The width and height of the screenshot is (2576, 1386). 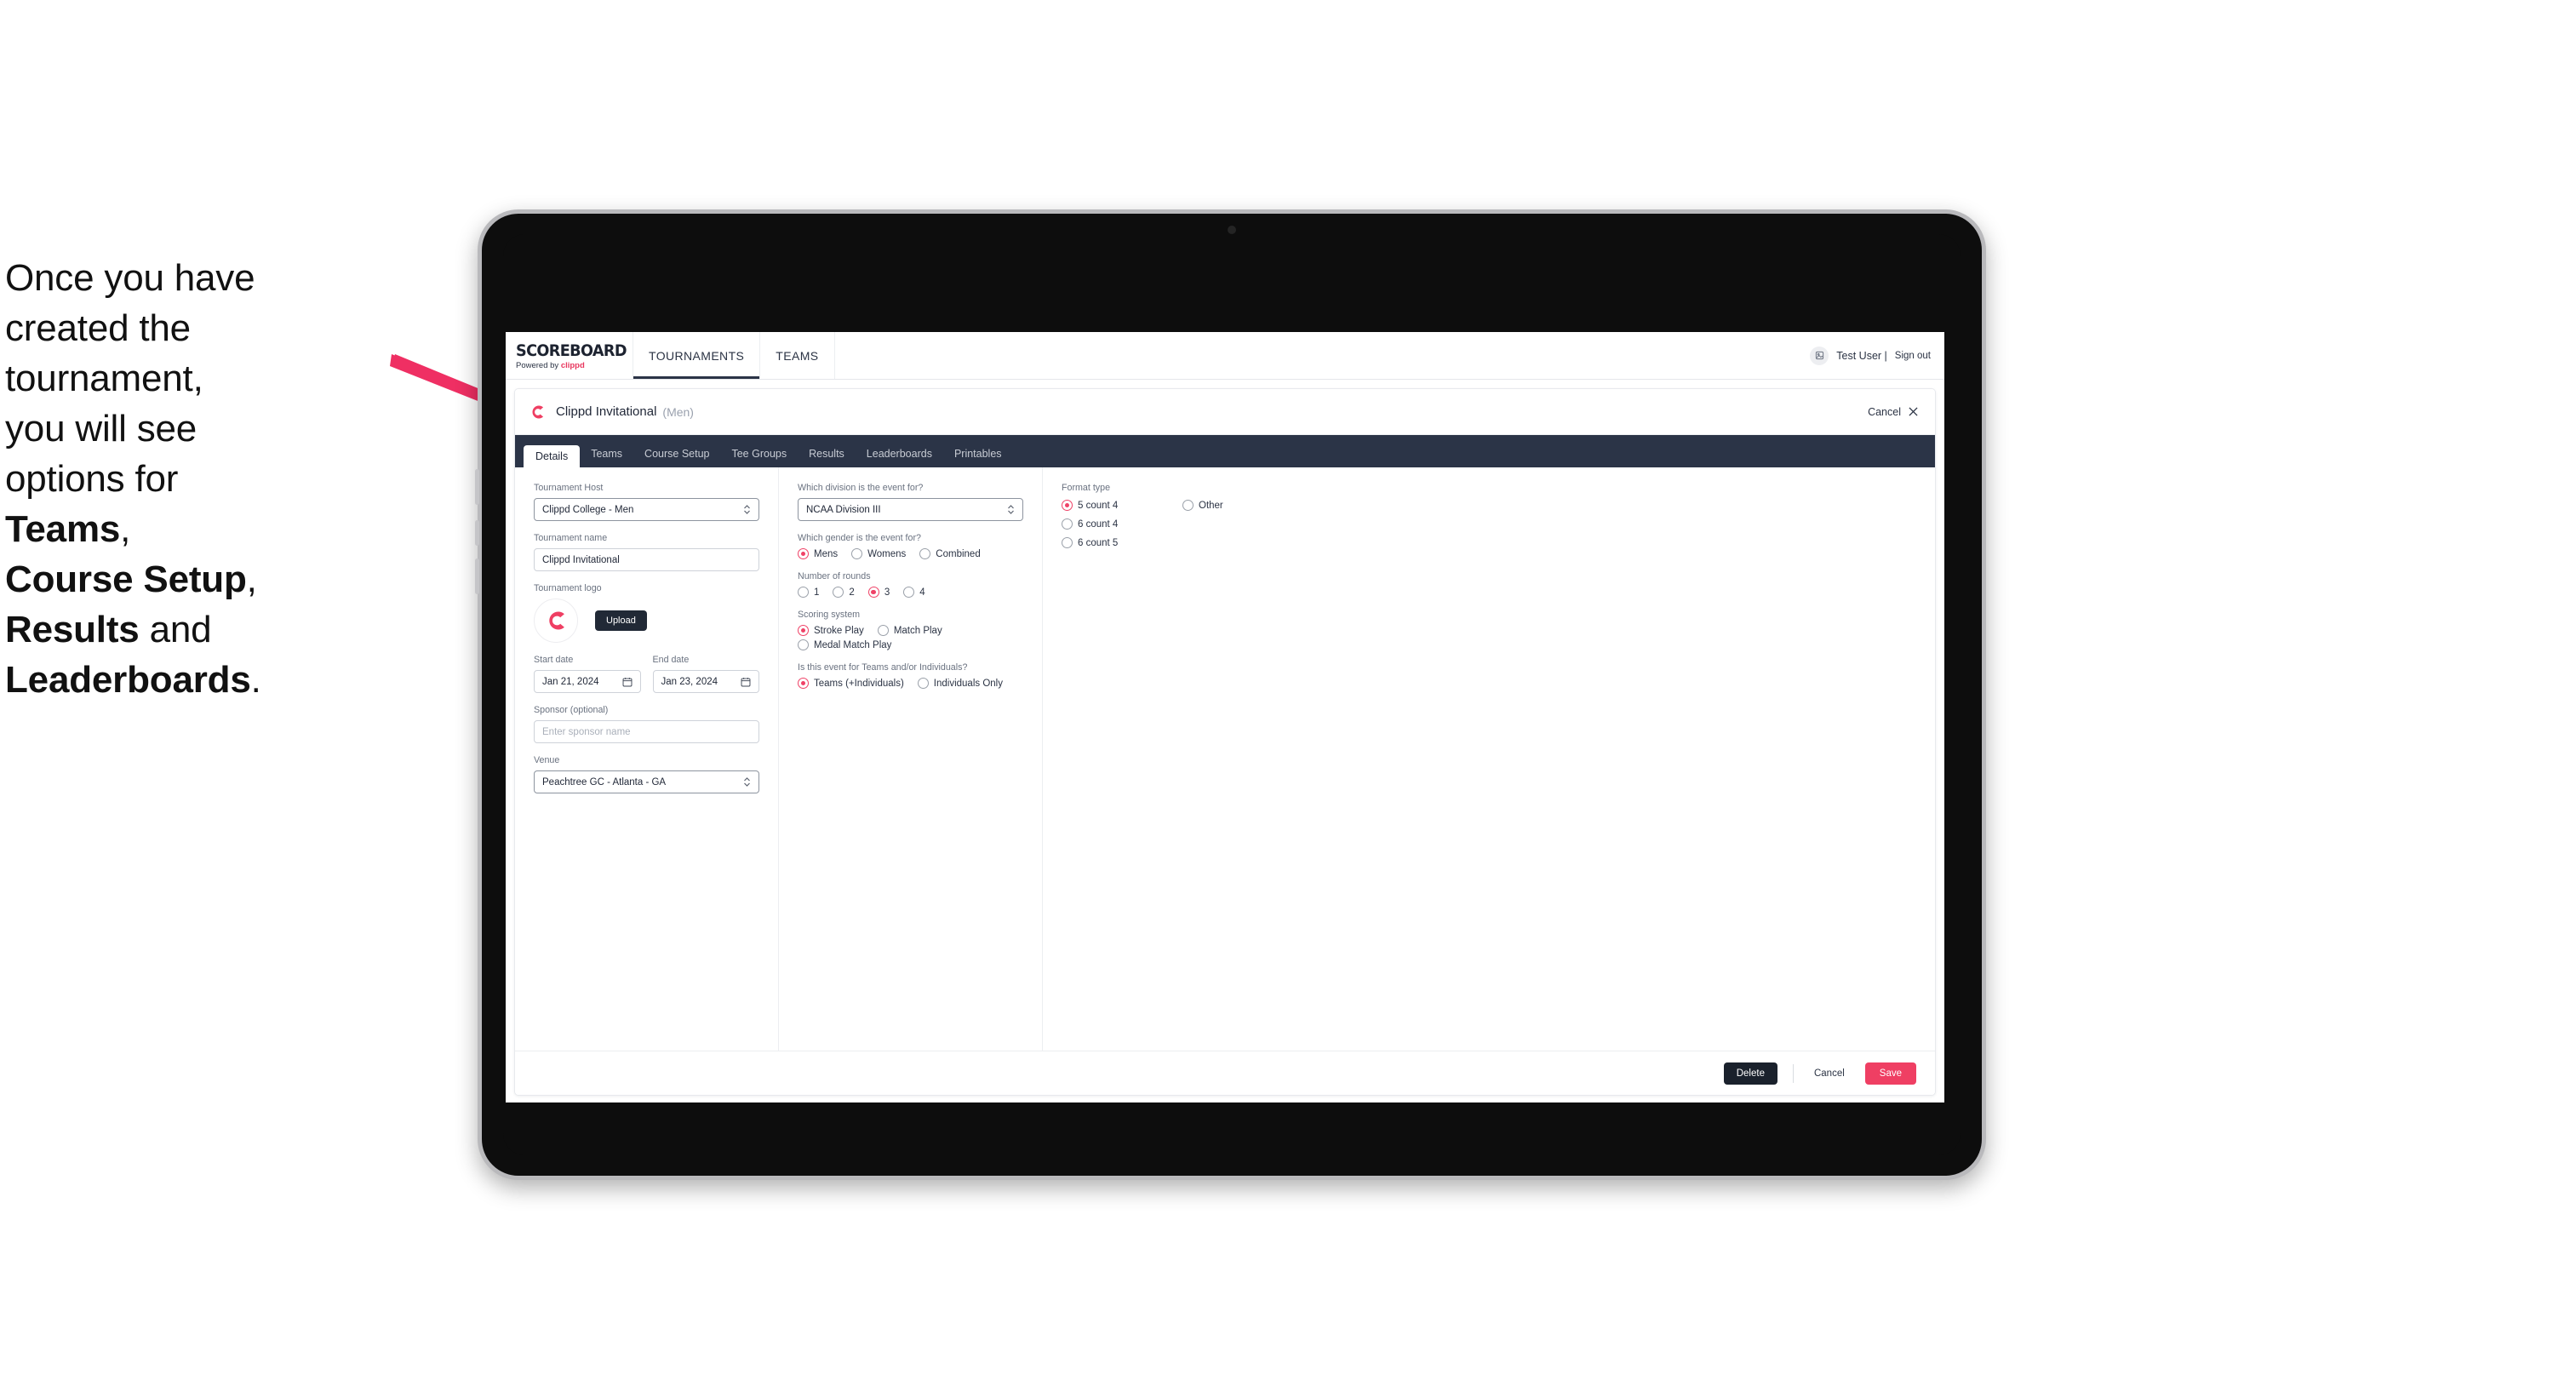 I want to click on card-footer: Delete Cancel Save, so click(x=1225, y=1073).